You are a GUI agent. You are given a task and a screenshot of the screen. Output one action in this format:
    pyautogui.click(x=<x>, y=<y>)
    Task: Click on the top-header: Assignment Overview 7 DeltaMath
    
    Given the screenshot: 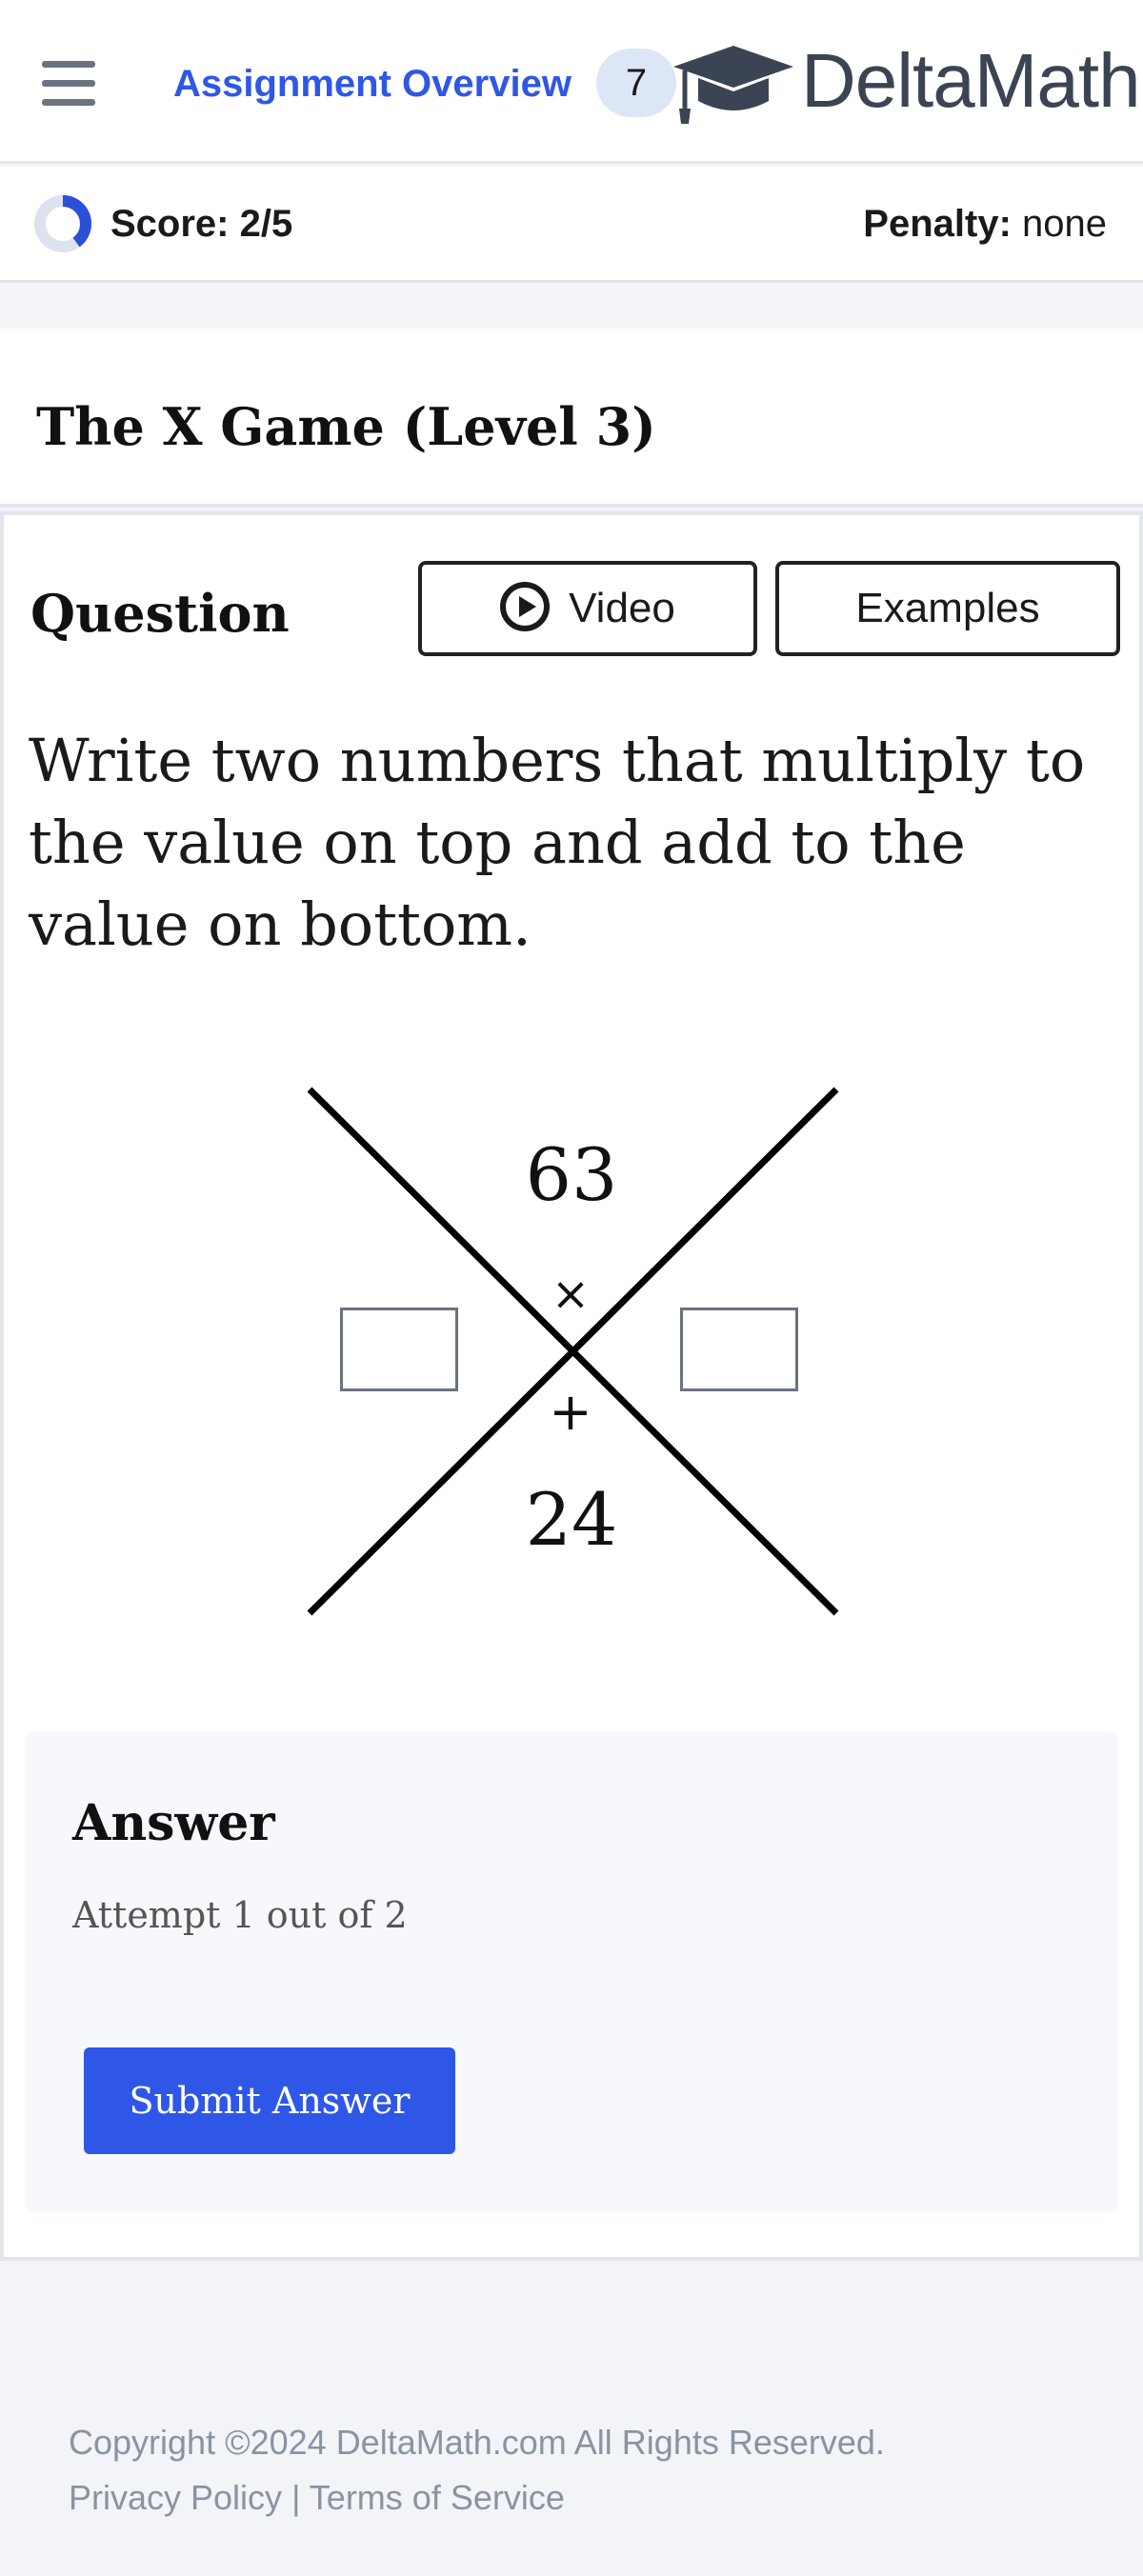 What is the action you would take?
    pyautogui.click(x=571, y=82)
    